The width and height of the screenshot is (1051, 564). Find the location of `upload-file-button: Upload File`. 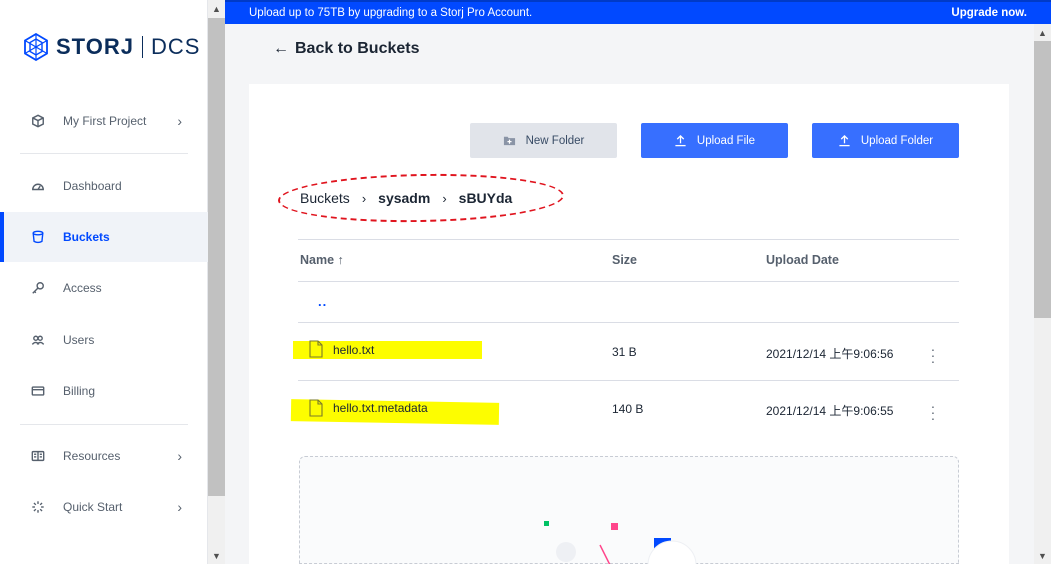

upload-file-button: Upload File is located at coordinates (714, 140).